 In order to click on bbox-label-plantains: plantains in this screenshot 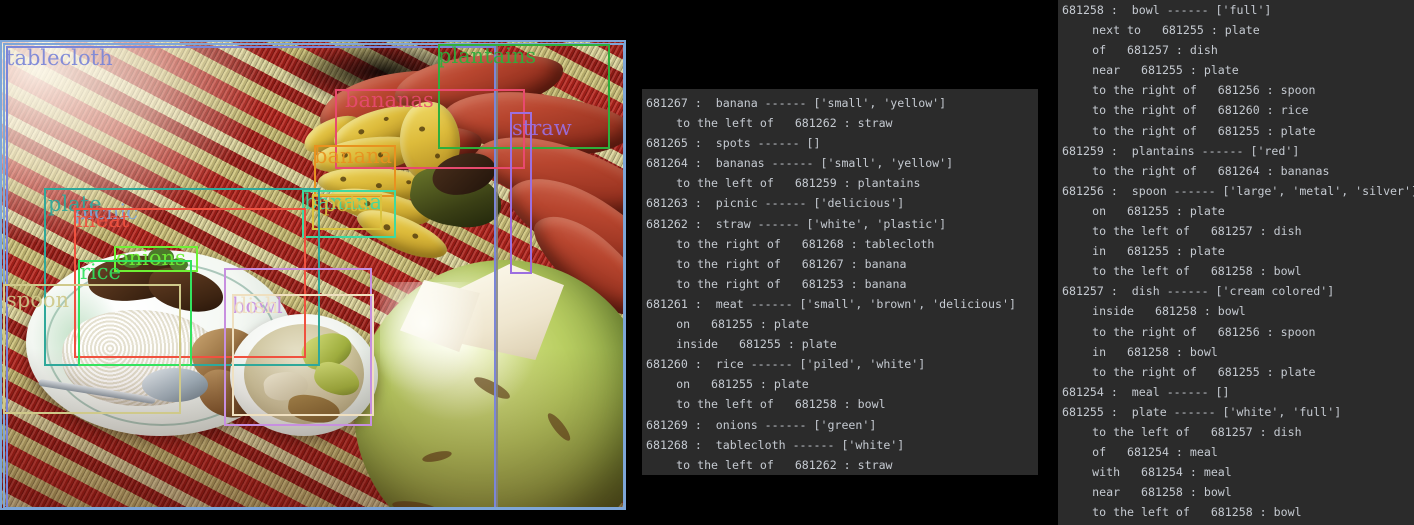, I will do `click(487, 56)`.